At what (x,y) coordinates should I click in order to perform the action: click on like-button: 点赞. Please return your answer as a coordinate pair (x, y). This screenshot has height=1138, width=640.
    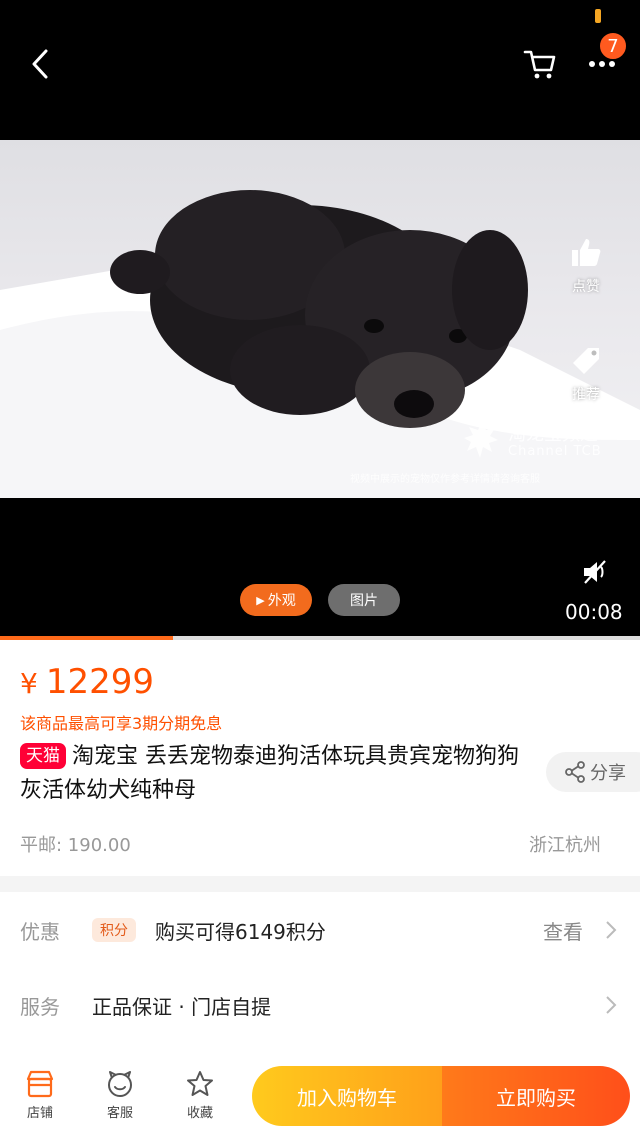
    Looking at the image, I should click on (586, 266).